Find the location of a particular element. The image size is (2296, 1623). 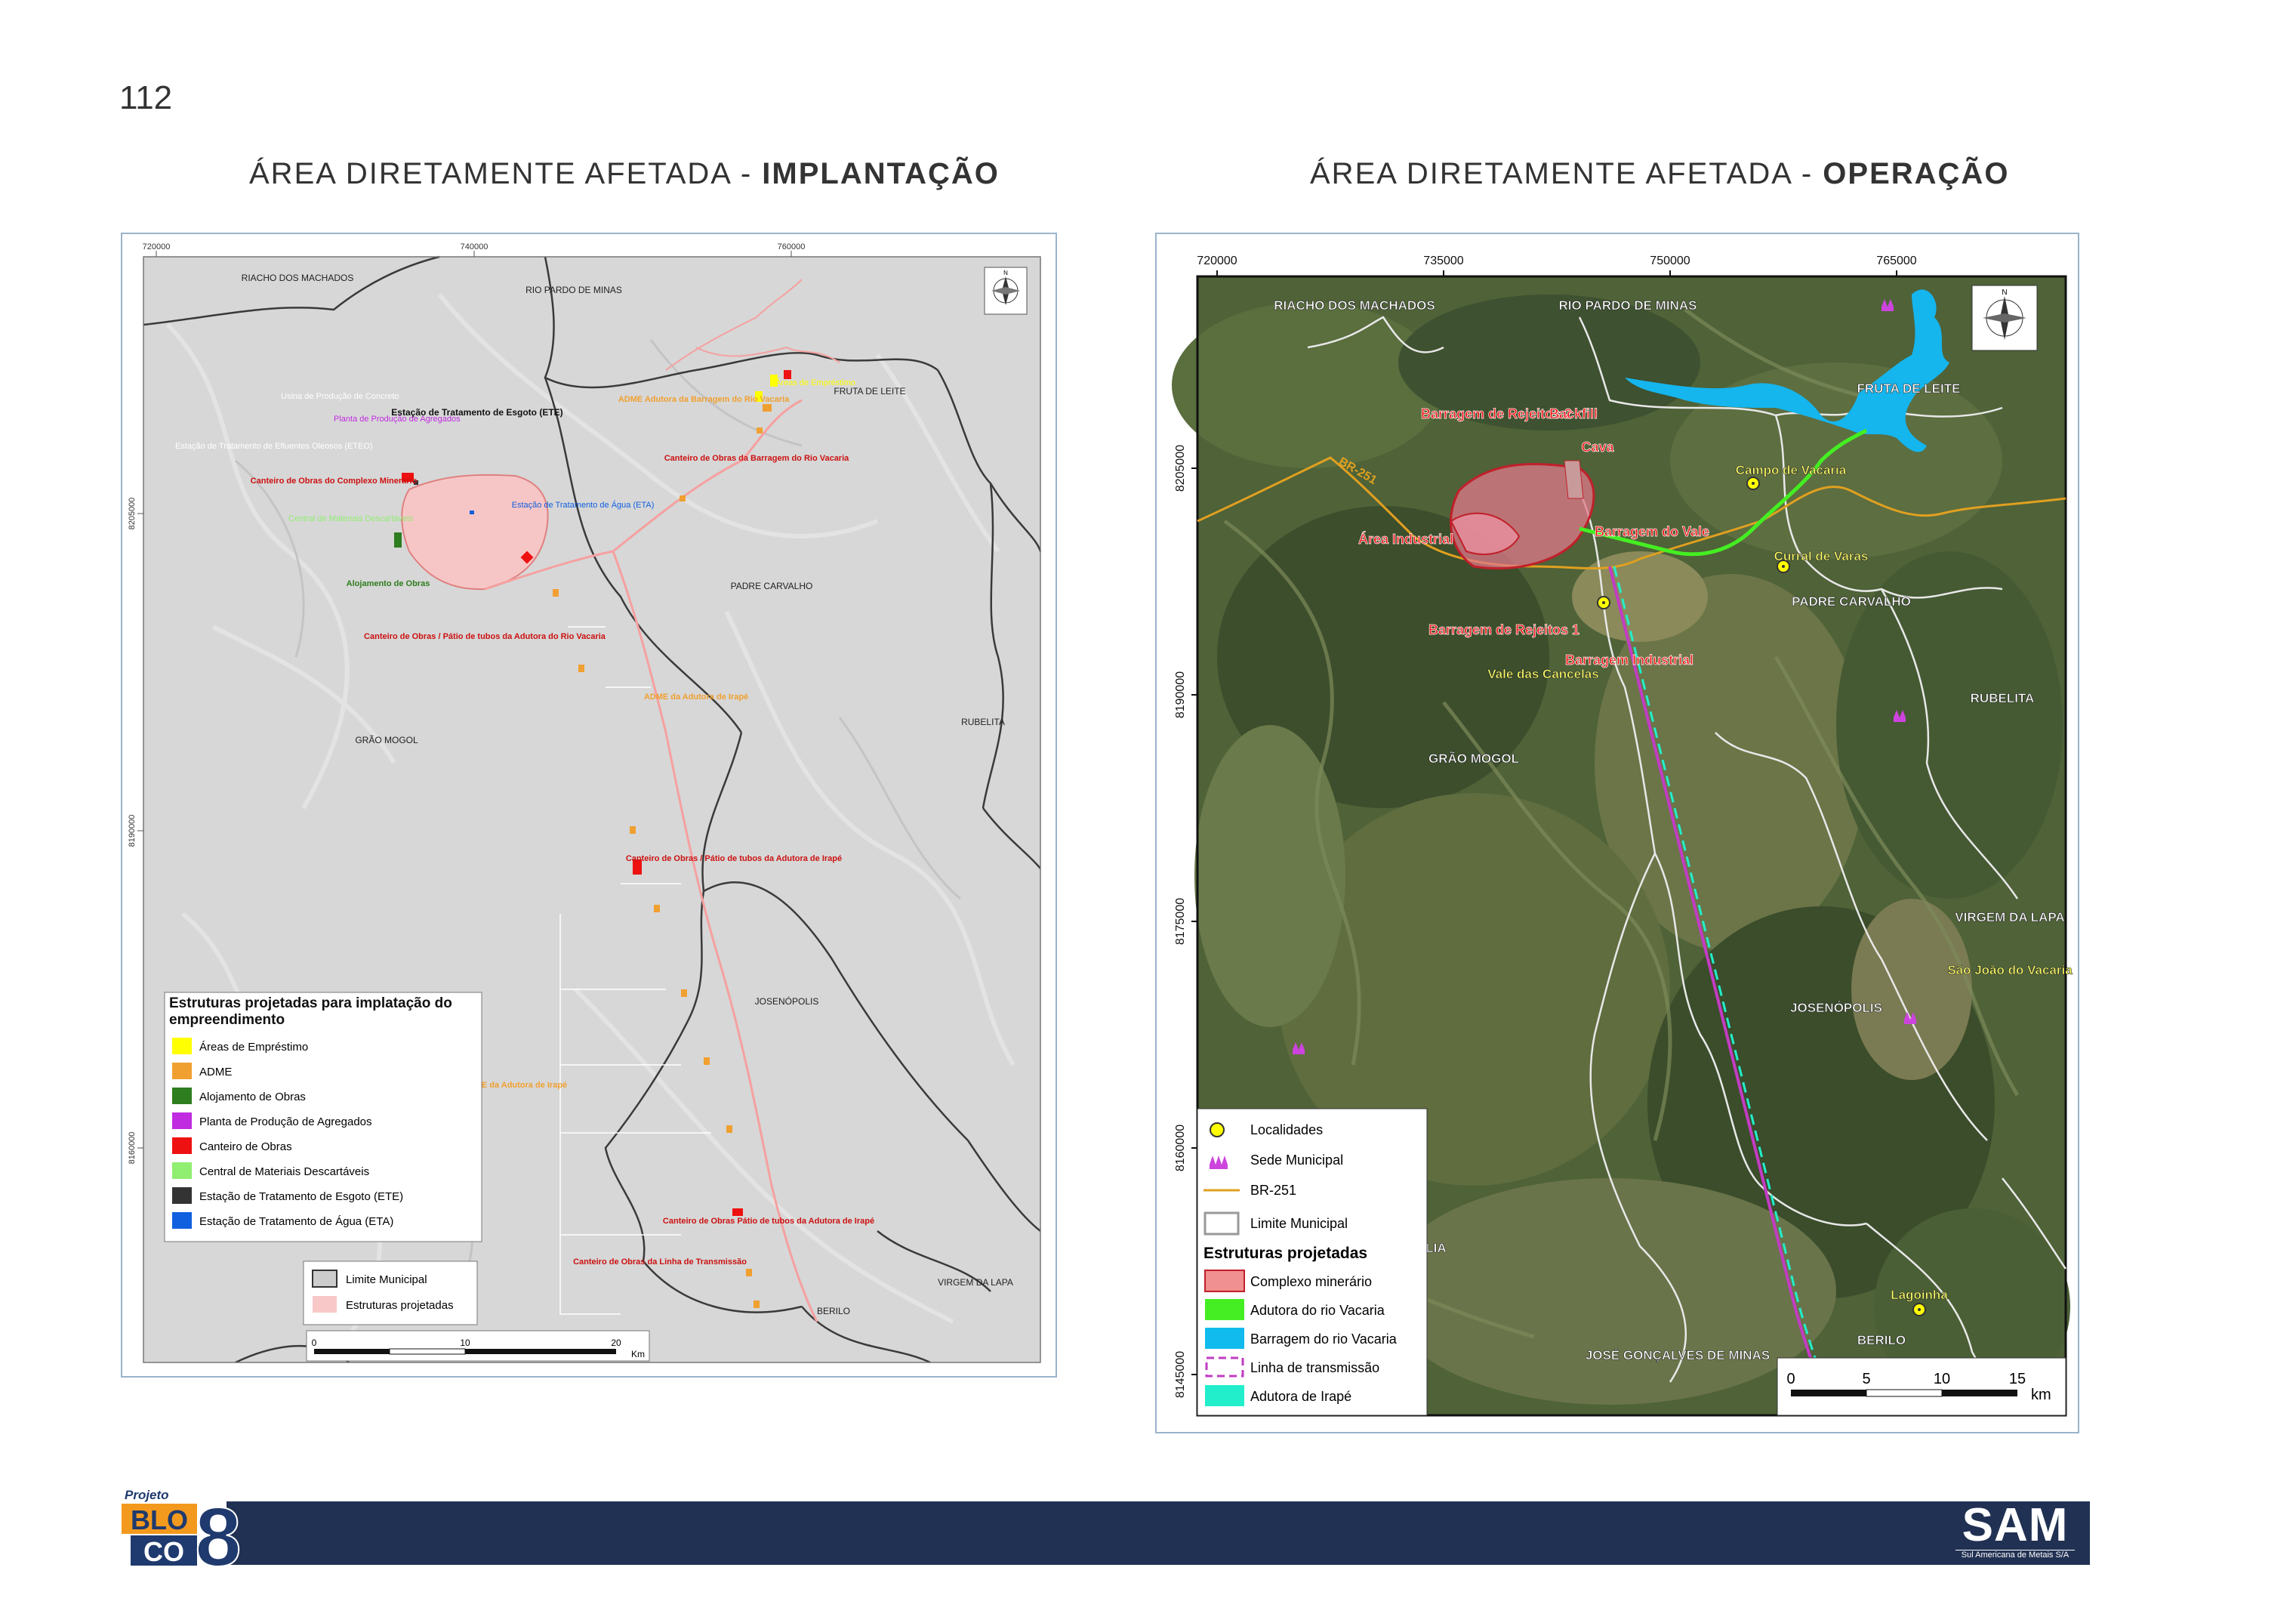

legend-seat-icon is located at coordinates (1219, 1162).